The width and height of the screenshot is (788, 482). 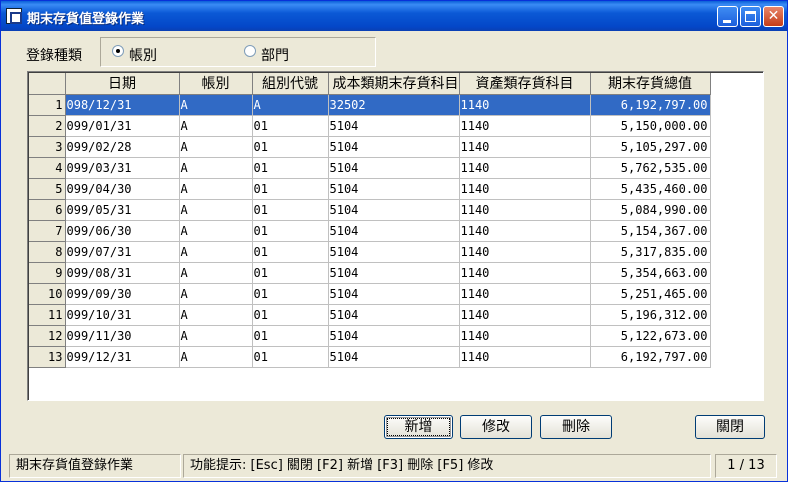 I want to click on add-button: 新增, so click(x=418, y=427).